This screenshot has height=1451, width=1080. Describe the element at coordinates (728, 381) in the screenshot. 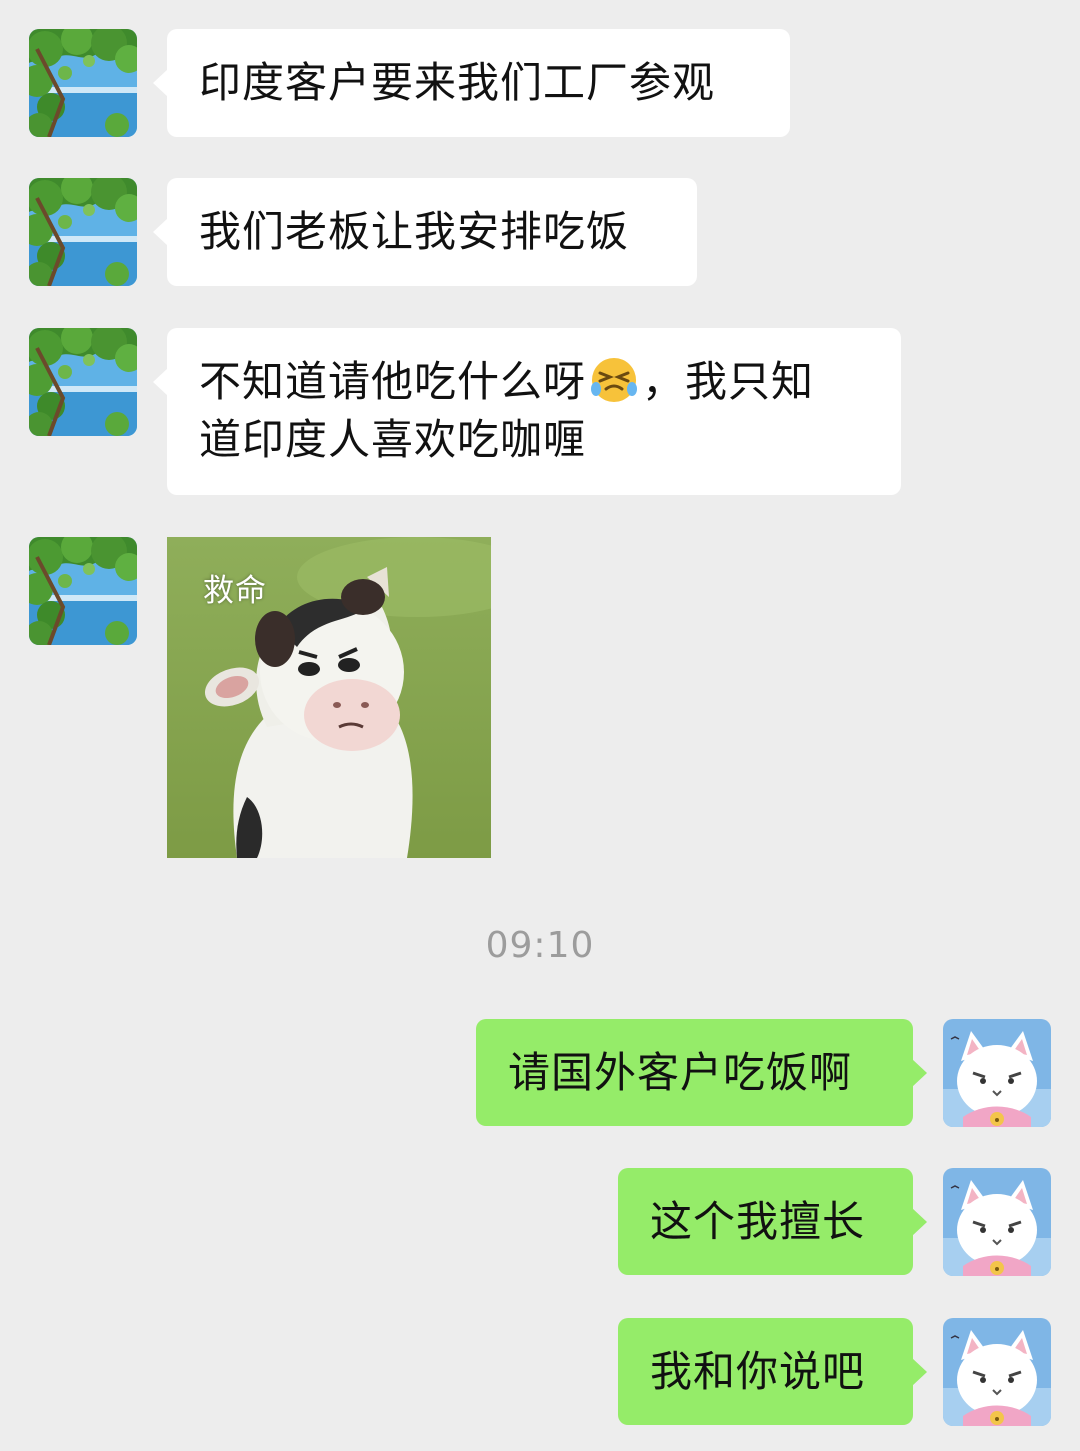

I see `message-text: ，我只知` at that location.